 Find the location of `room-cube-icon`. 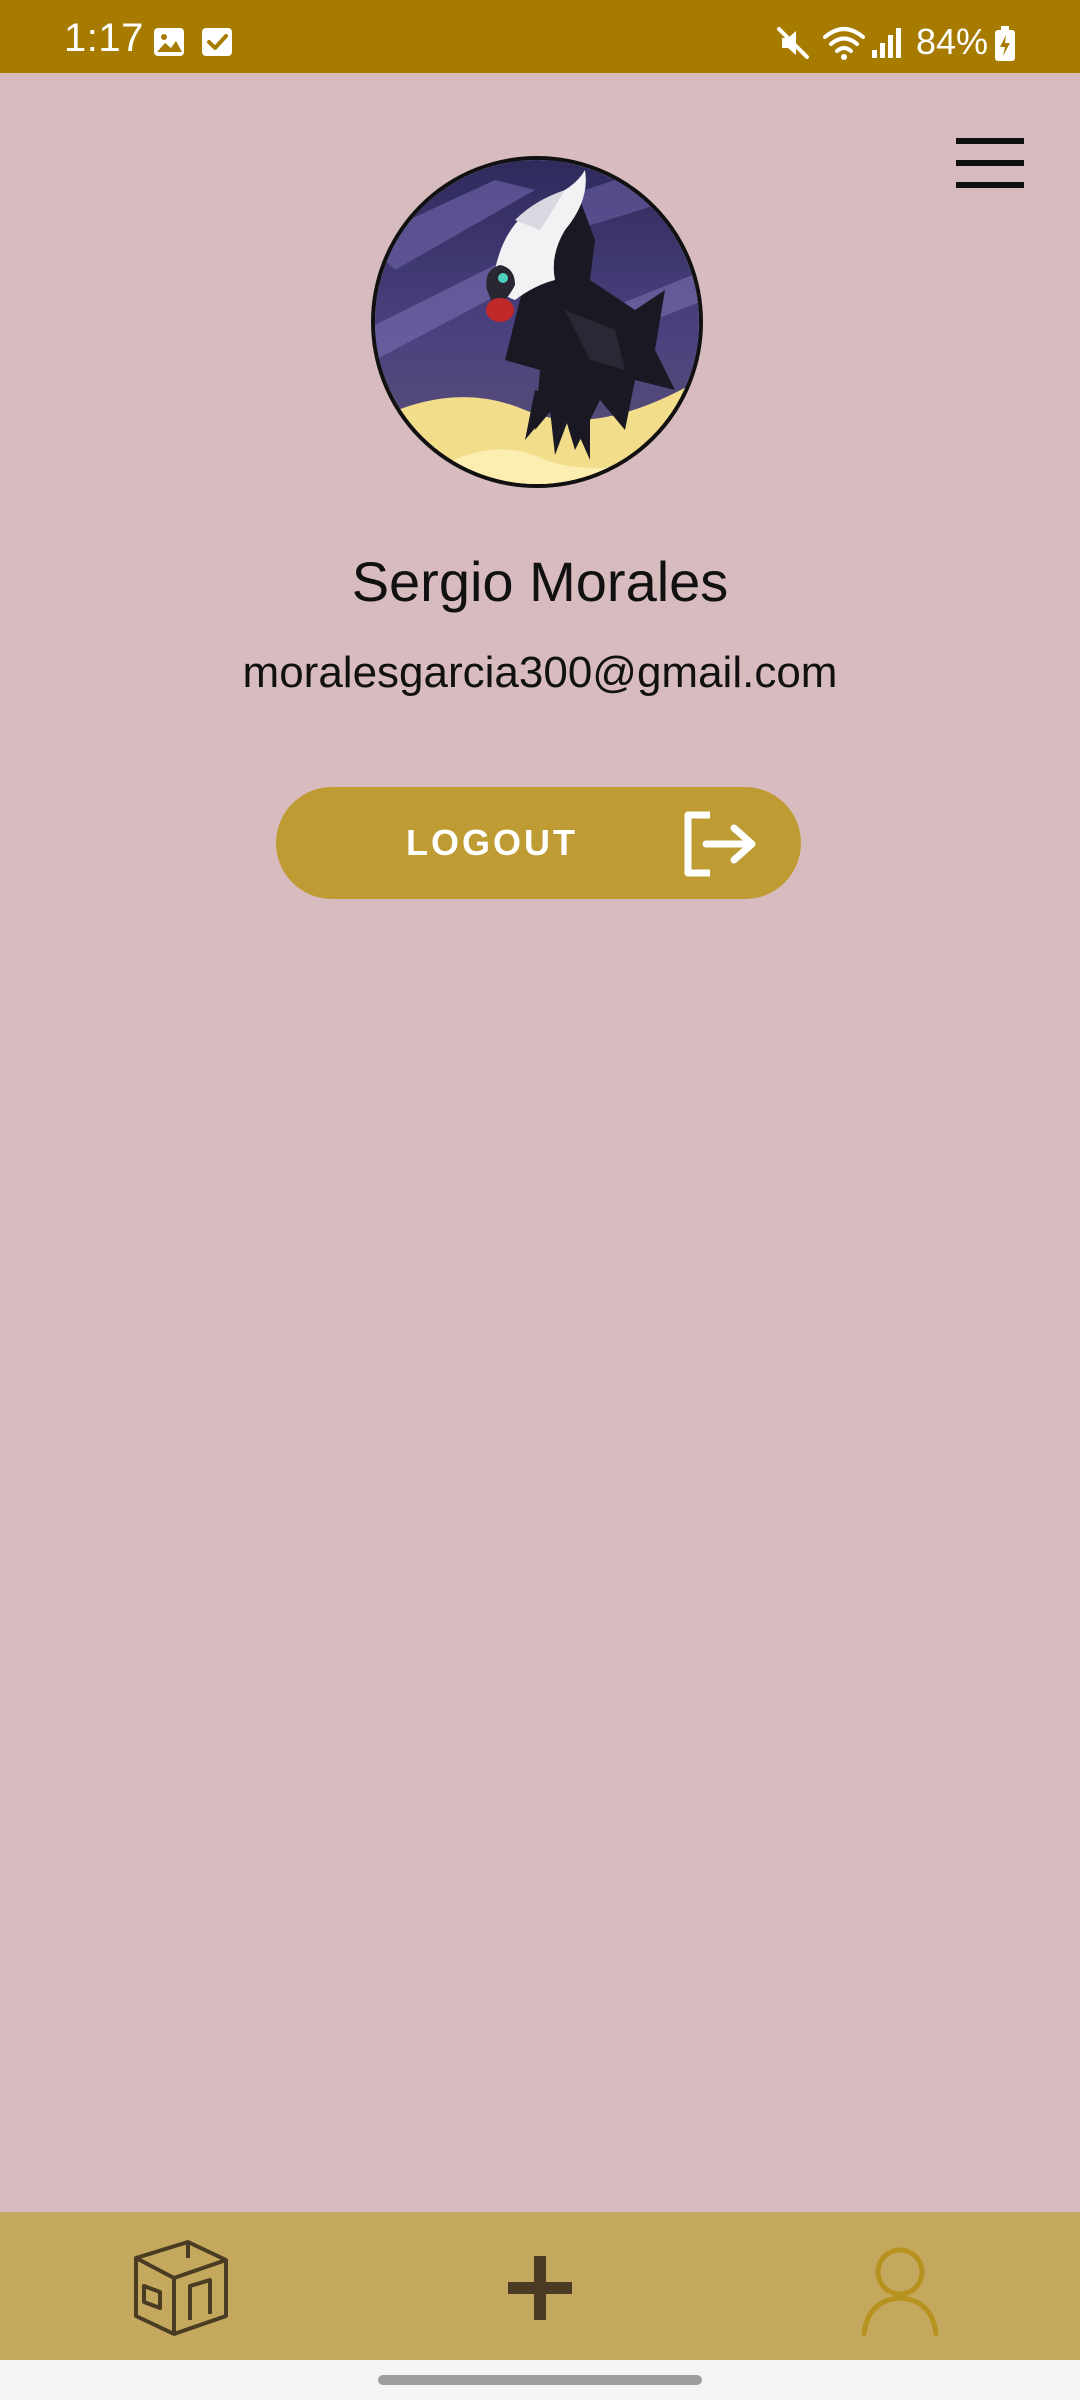

room-cube-icon is located at coordinates (181, 2288).